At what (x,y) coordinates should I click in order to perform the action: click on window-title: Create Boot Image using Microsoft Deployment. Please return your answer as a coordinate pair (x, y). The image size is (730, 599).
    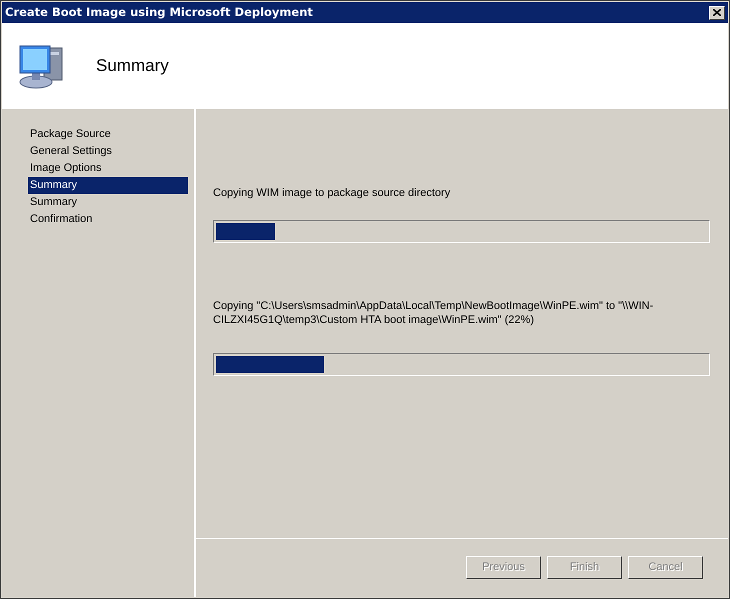
    Looking at the image, I should click on (159, 12).